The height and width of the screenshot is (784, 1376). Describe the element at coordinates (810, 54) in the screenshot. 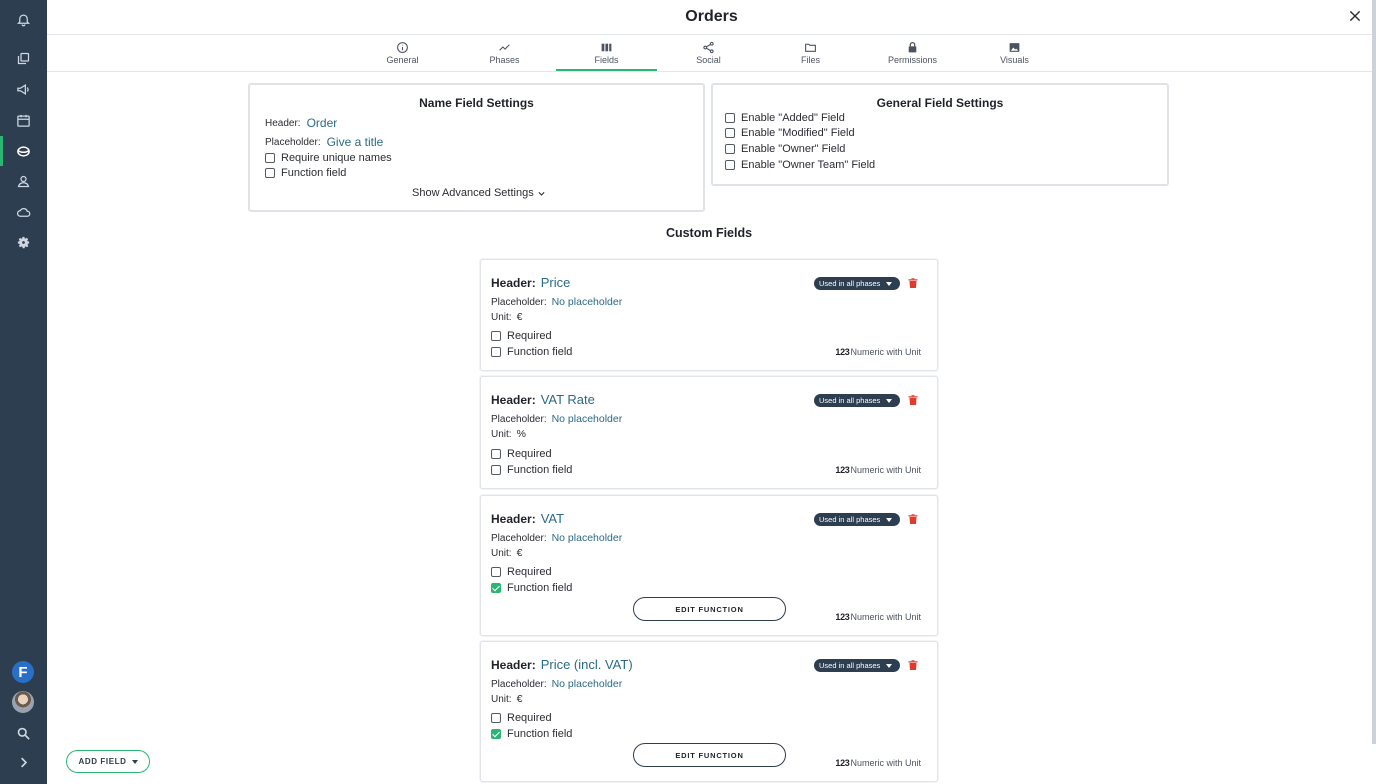

I see `tab-files: Files` at that location.